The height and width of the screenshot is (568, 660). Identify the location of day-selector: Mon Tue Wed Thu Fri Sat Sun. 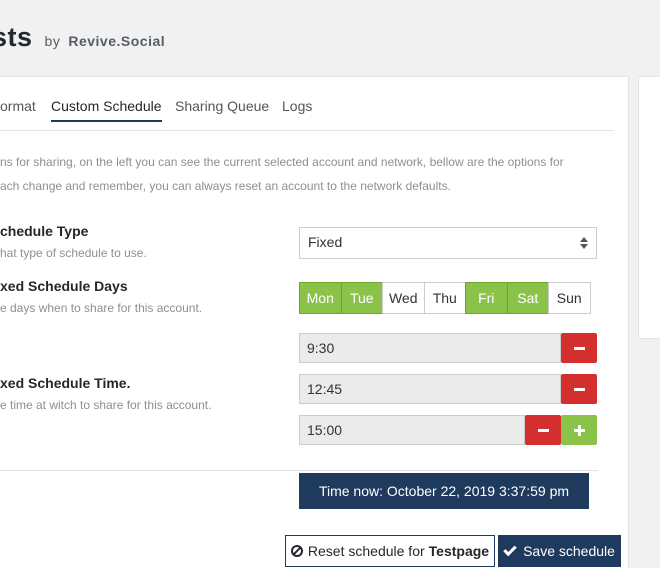
(445, 298).